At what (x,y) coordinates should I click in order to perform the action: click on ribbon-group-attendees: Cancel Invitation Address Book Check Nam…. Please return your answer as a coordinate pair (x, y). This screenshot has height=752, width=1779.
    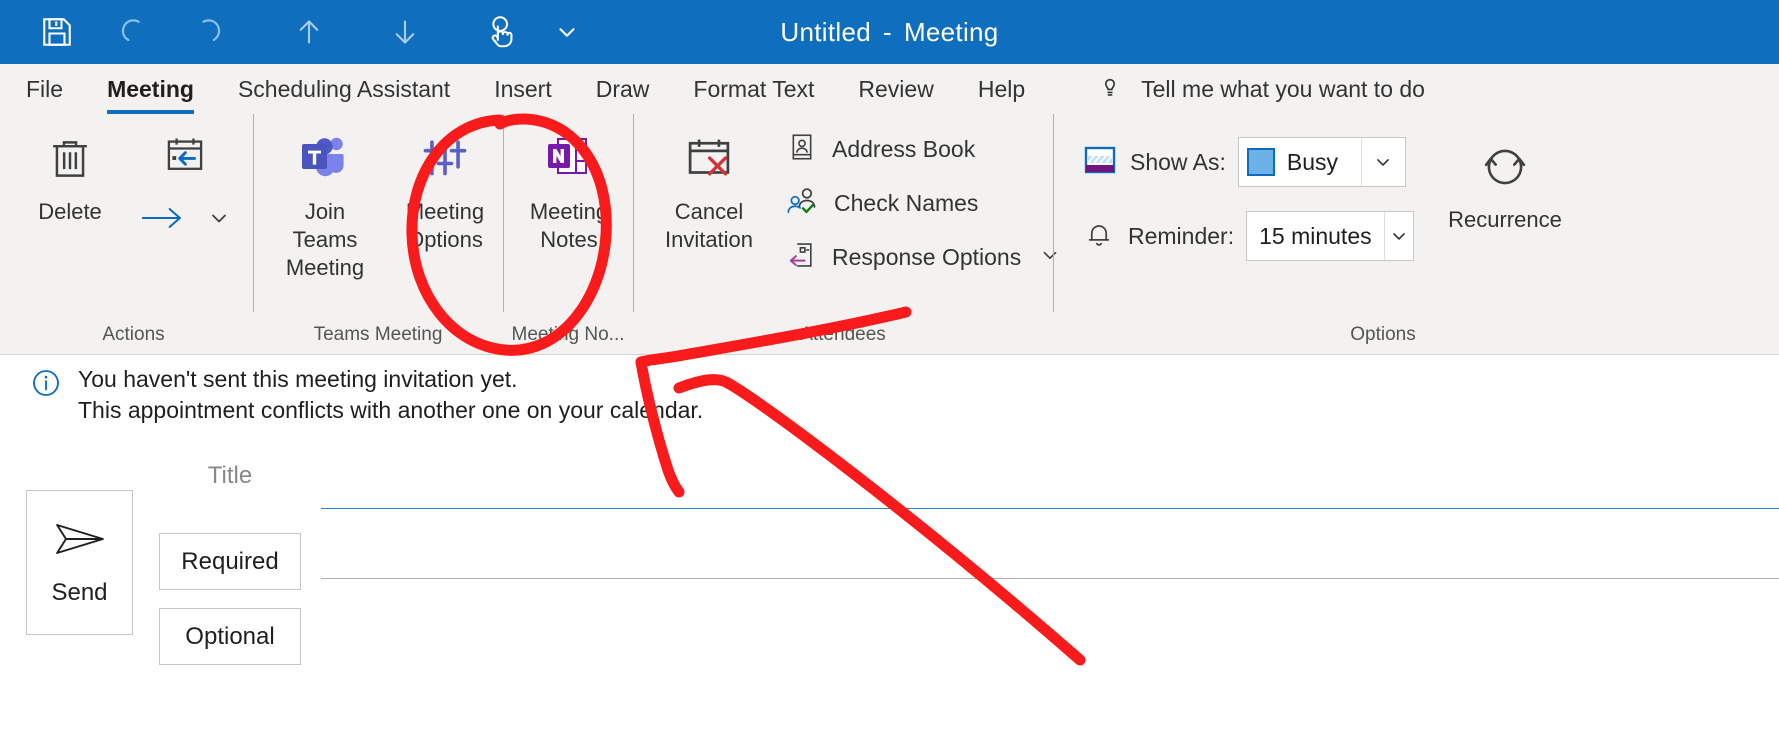
    Looking at the image, I should click on (845, 213).